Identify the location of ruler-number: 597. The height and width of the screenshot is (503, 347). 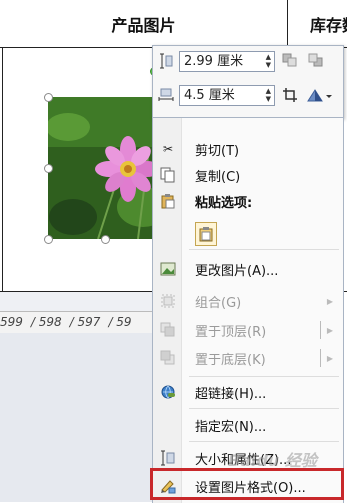
(89, 322).